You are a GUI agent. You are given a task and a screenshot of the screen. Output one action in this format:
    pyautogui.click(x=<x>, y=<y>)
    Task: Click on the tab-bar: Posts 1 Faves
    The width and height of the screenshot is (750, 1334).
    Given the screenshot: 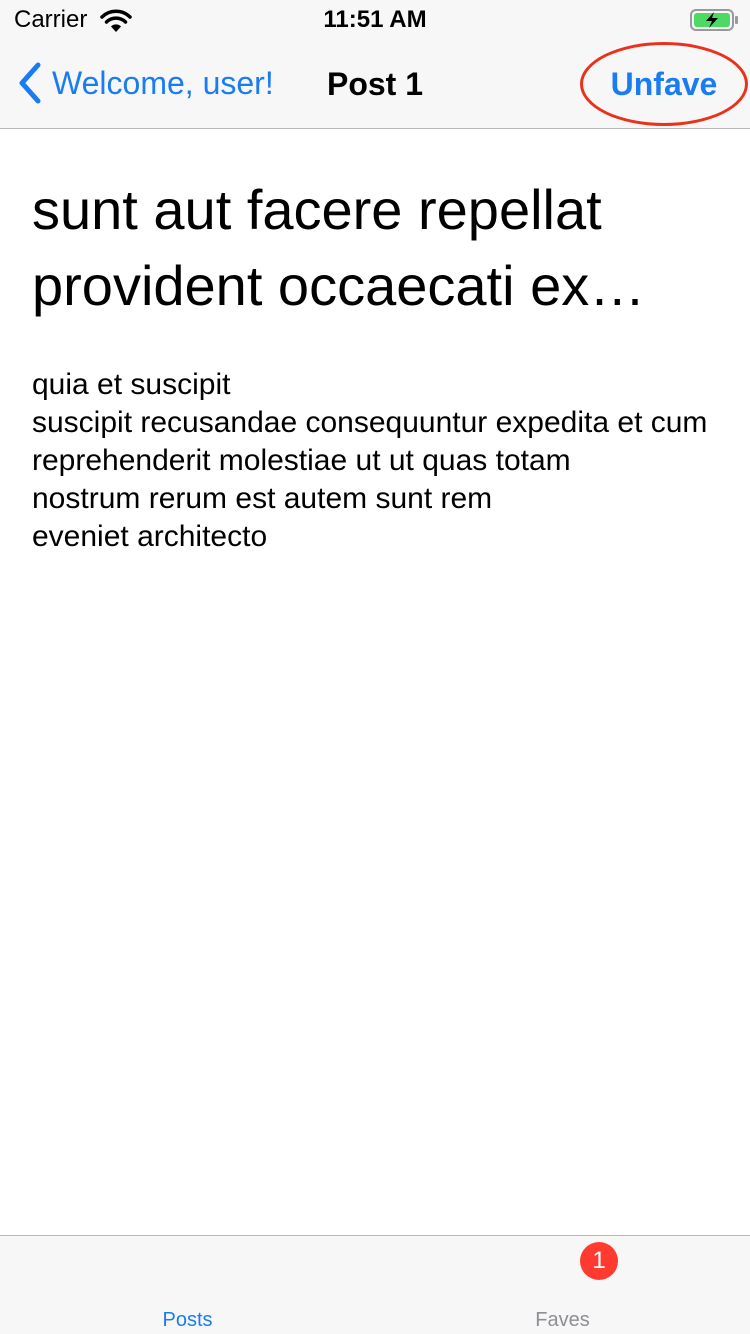 What is the action you would take?
    pyautogui.click(x=375, y=1284)
    